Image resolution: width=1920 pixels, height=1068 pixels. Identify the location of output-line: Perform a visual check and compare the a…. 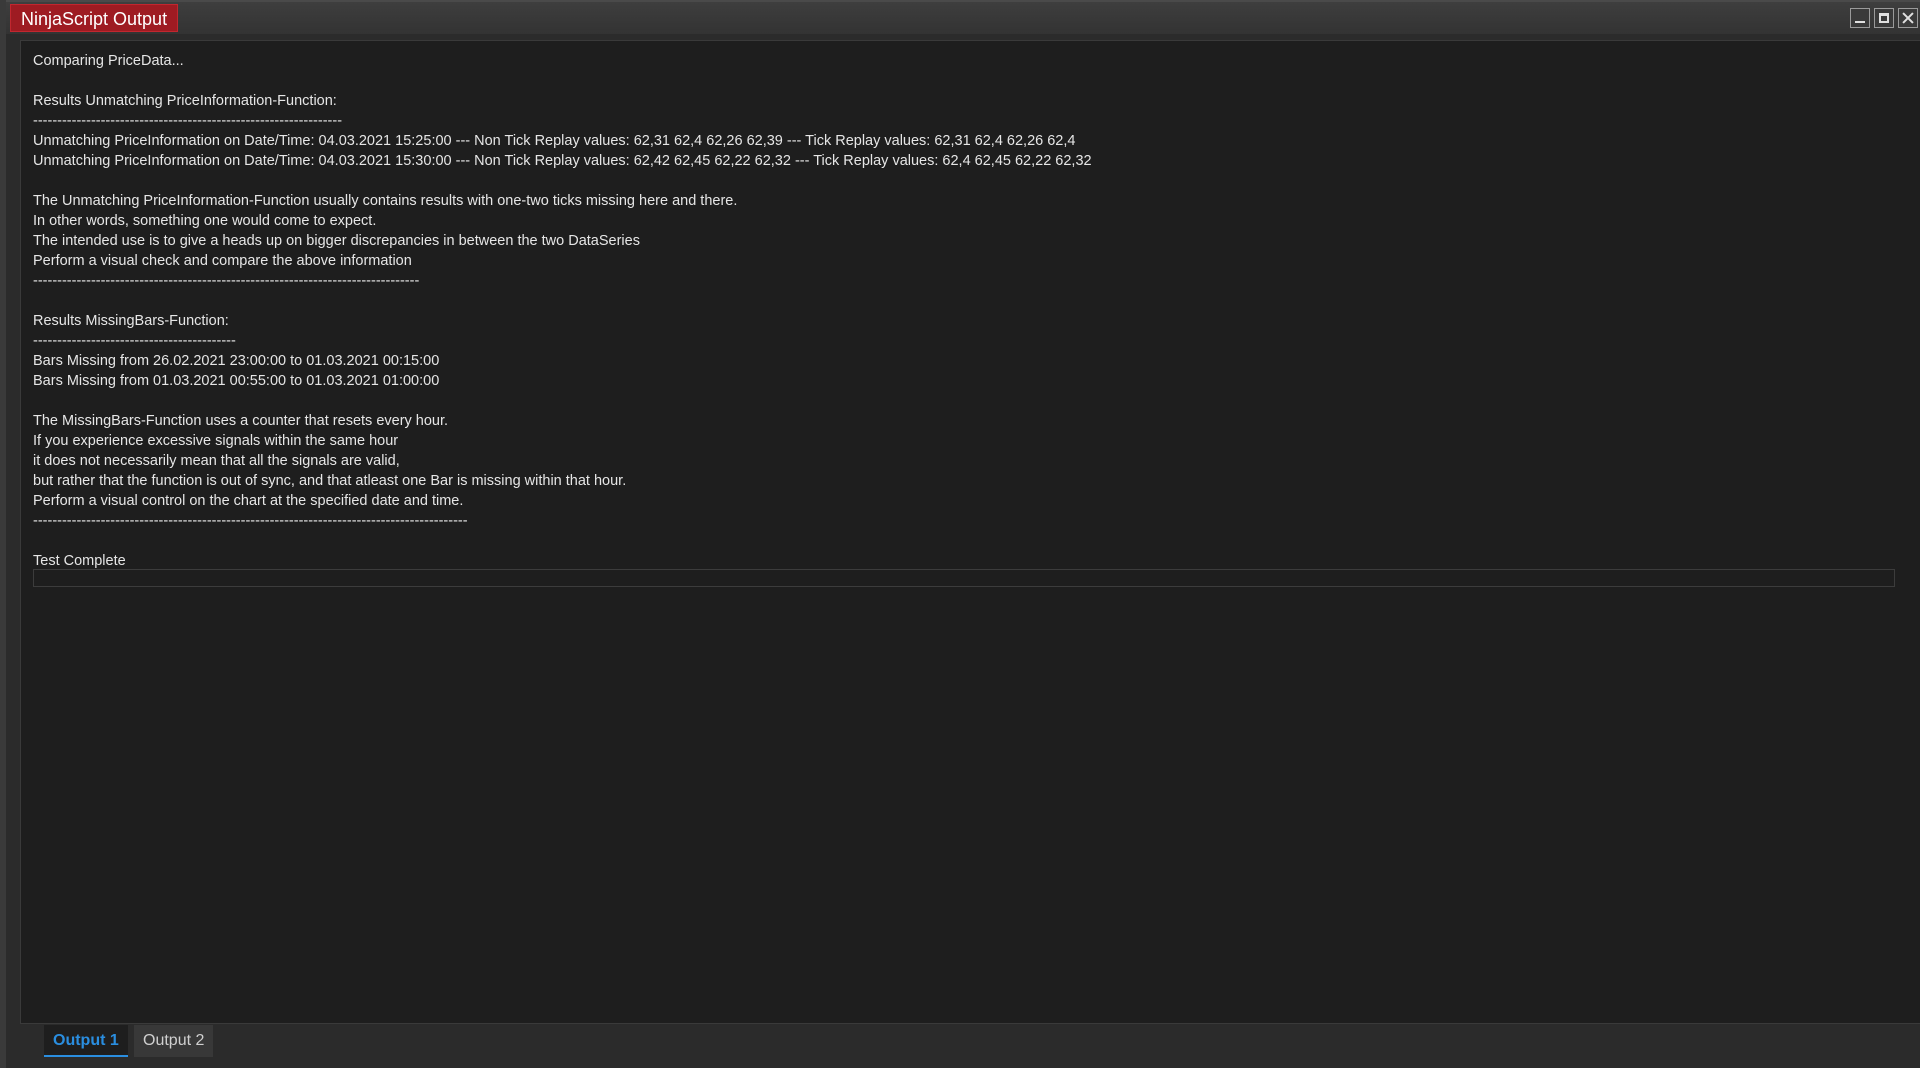
(222, 261).